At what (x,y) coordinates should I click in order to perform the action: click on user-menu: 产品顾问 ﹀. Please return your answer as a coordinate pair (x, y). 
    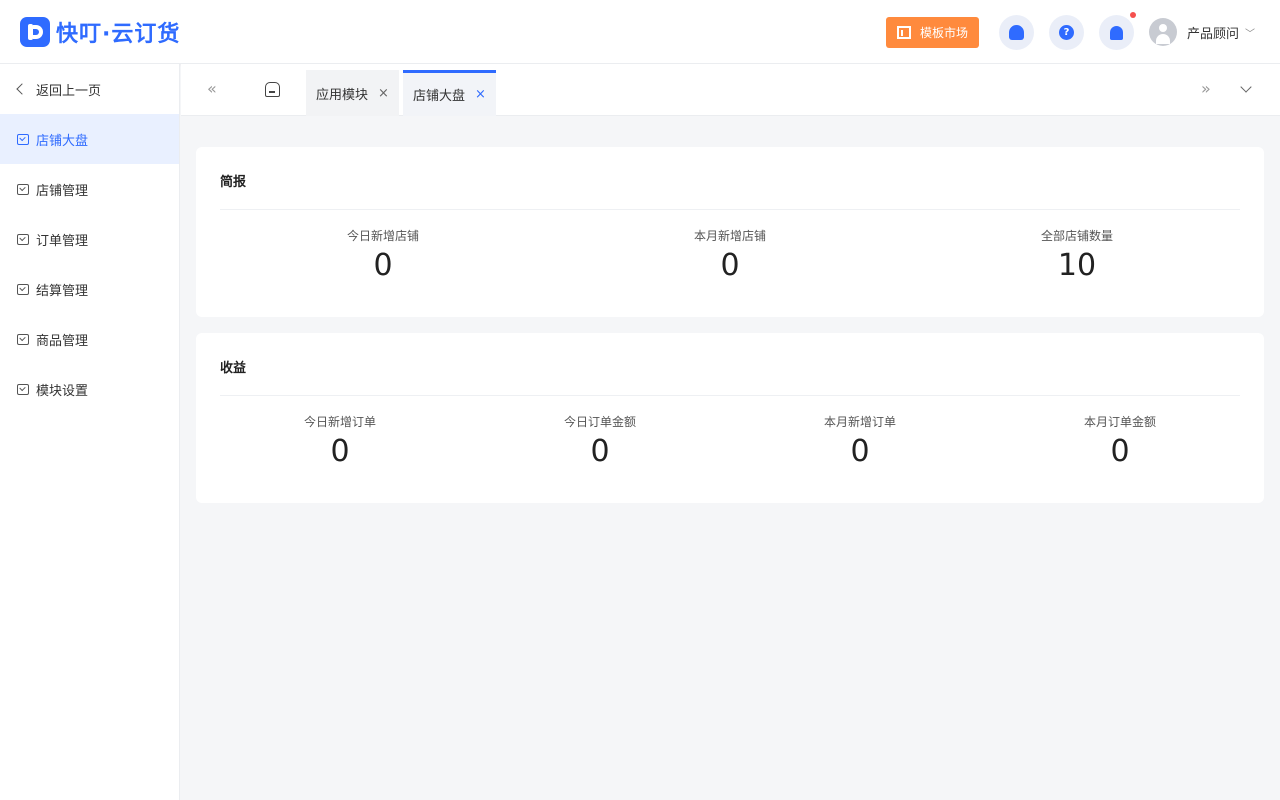
    Looking at the image, I should click on (1202, 32).